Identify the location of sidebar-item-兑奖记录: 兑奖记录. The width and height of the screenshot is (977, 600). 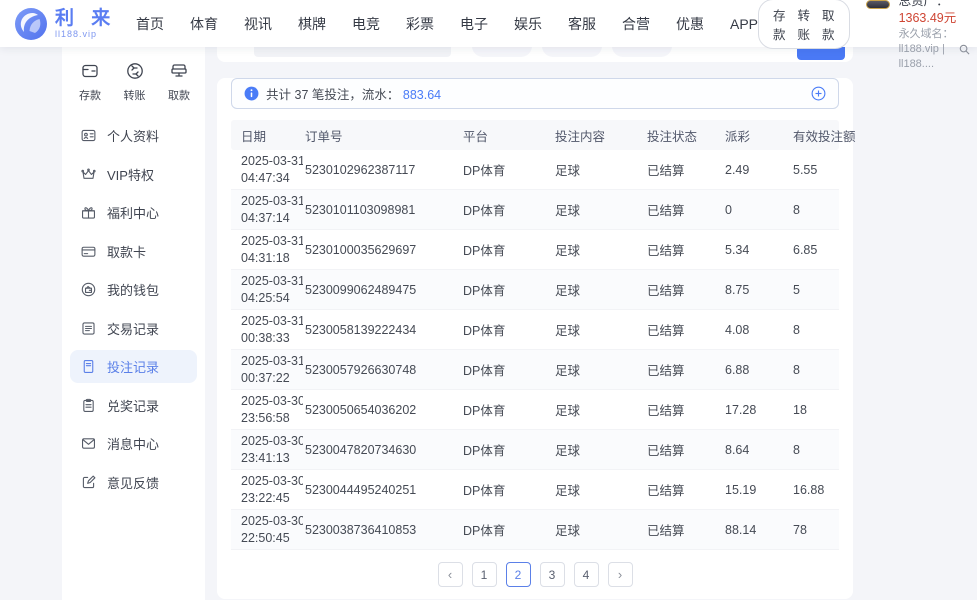
(133, 405).